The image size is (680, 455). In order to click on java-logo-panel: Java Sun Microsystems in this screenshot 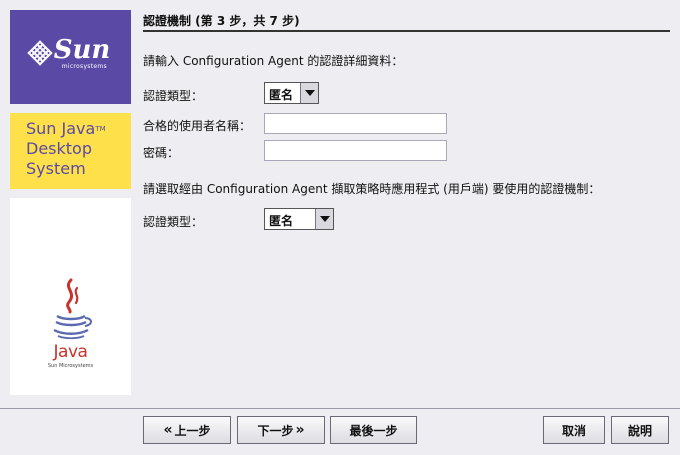, I will do `click(70, 296)`.